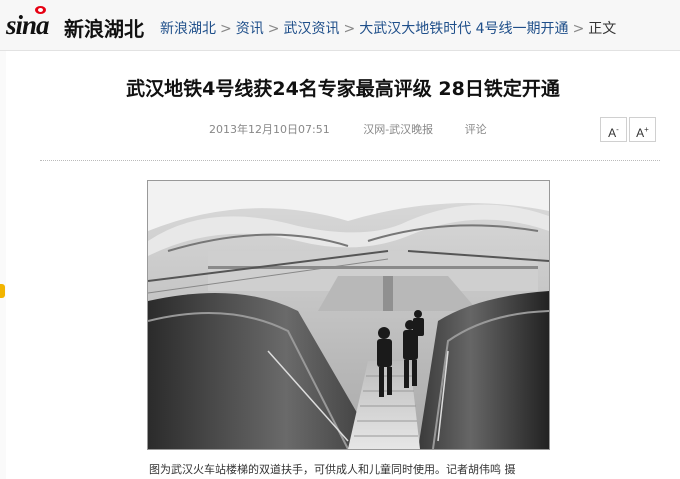  What do you see at coordinates (40, 10) in the screenshot?
I see `sina-eye-icon` at bounding box center [40, 10].